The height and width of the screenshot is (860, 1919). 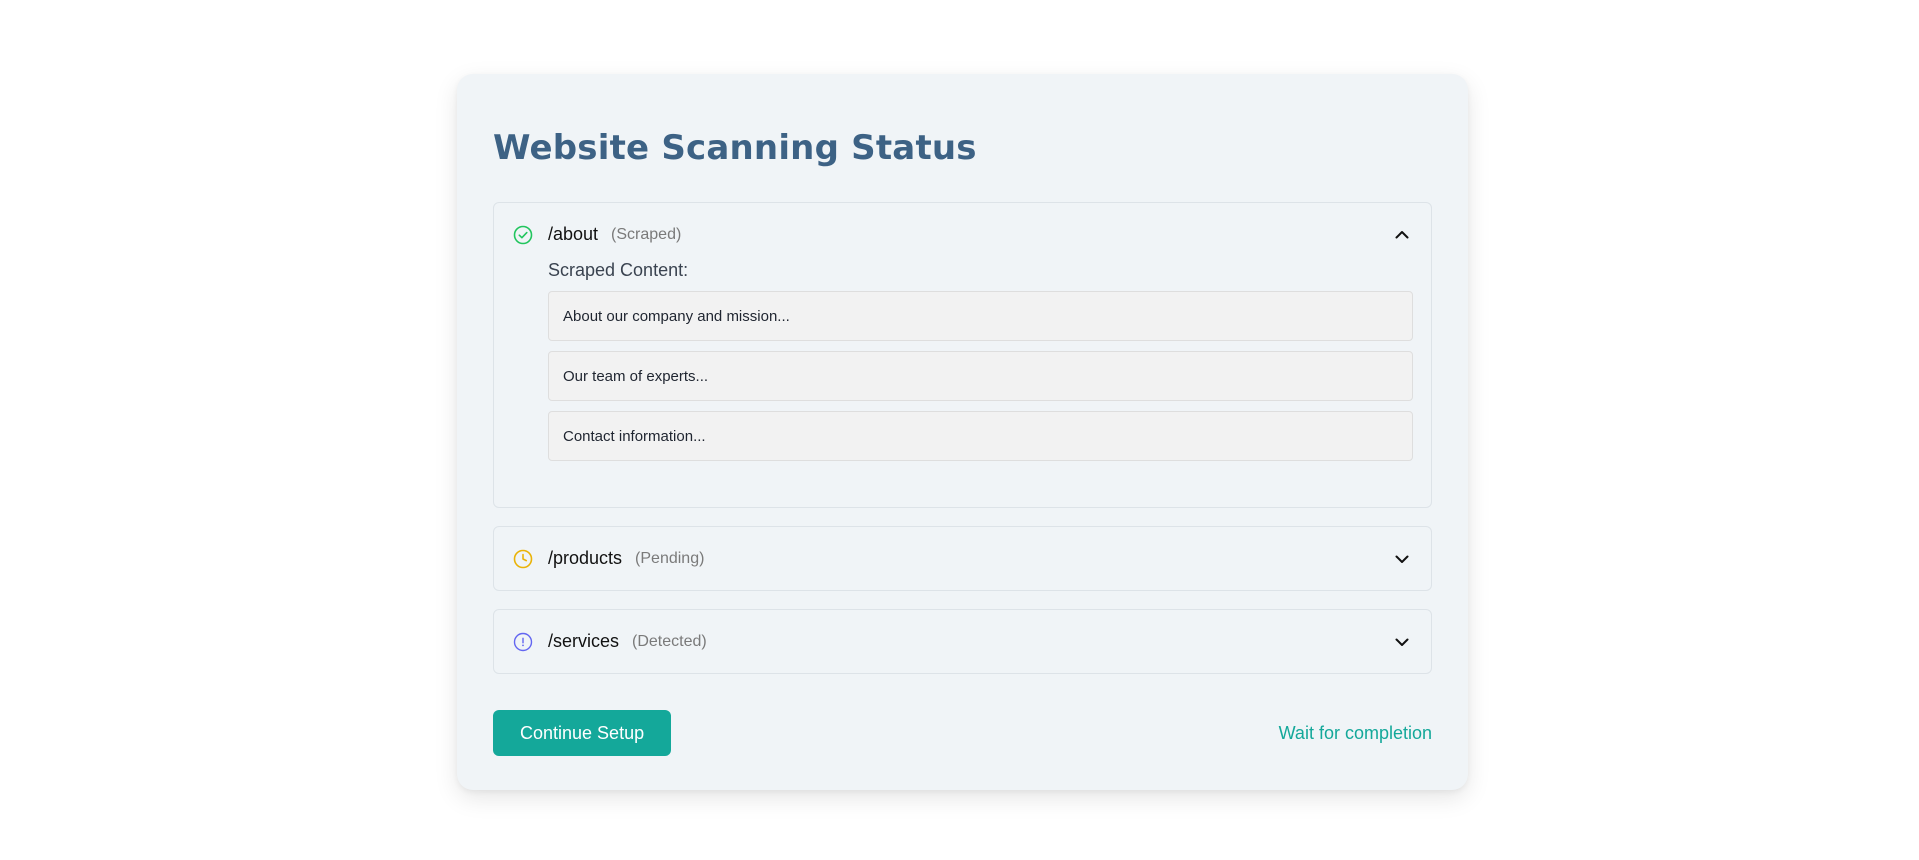 I want to click on page-path: /products, so click(x=585, y=558).